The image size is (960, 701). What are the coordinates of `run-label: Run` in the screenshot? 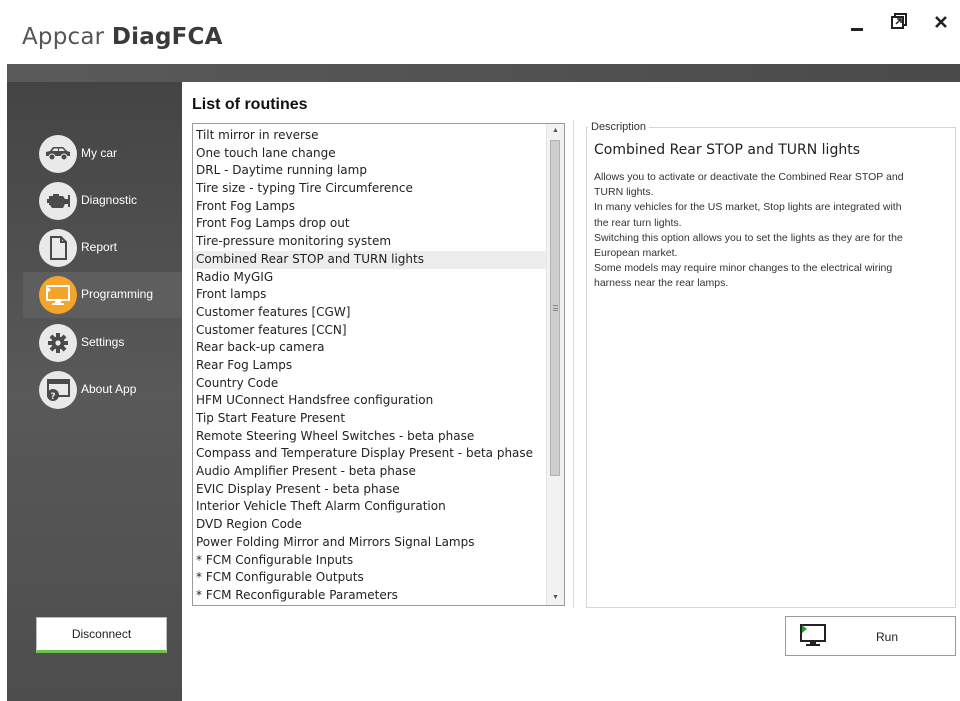 It's located at (887, 637).